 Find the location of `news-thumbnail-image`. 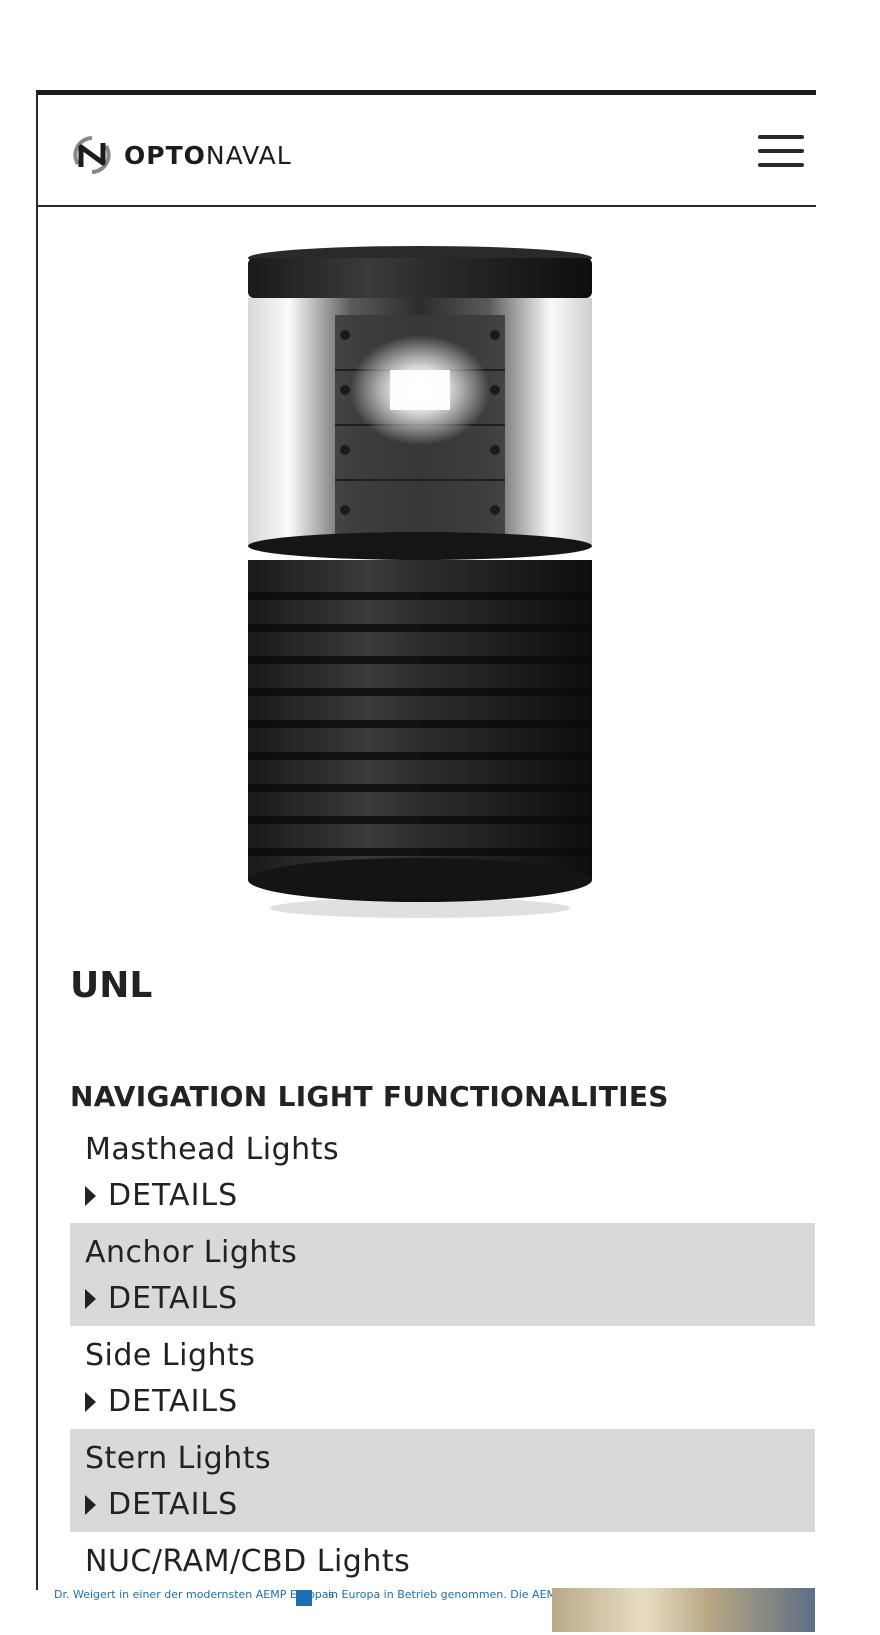

news-thumbnail-image is located at coordinates (683, 1610).